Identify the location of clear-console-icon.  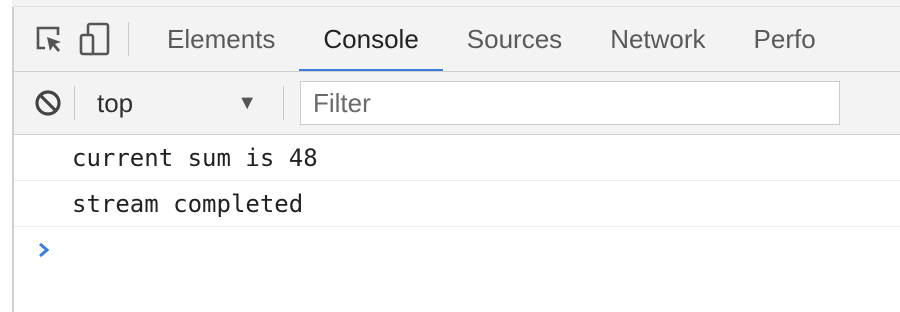
(48, 103).